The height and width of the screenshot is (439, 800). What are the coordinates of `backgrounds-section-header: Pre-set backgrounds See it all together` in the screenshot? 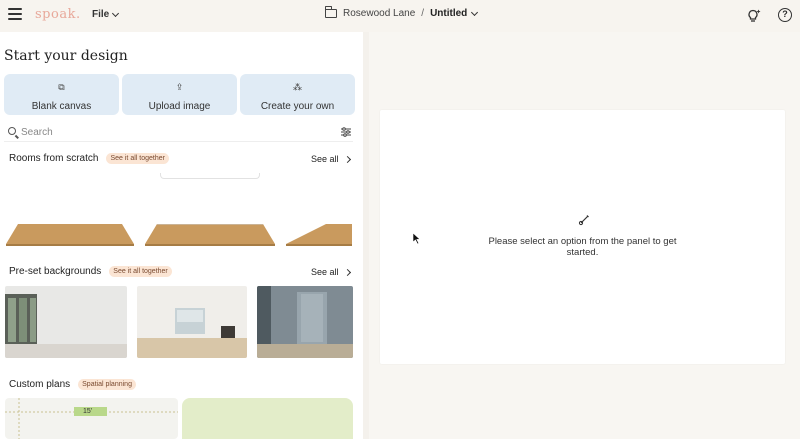 It's located at (90, 271).